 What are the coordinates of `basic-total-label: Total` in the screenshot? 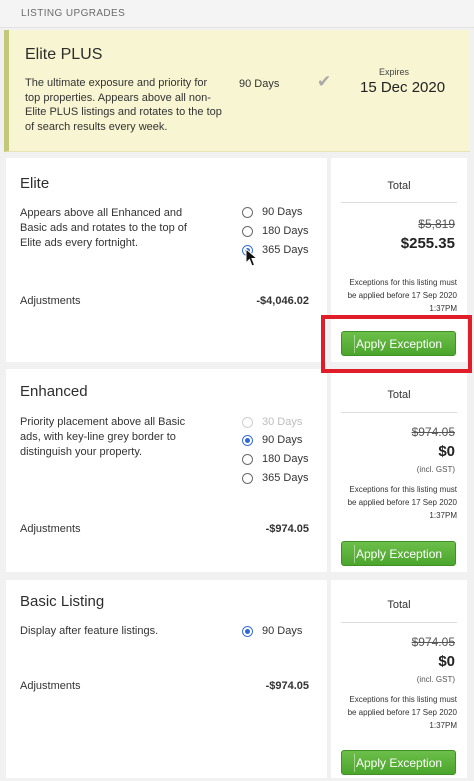 It's located at (399, 605).